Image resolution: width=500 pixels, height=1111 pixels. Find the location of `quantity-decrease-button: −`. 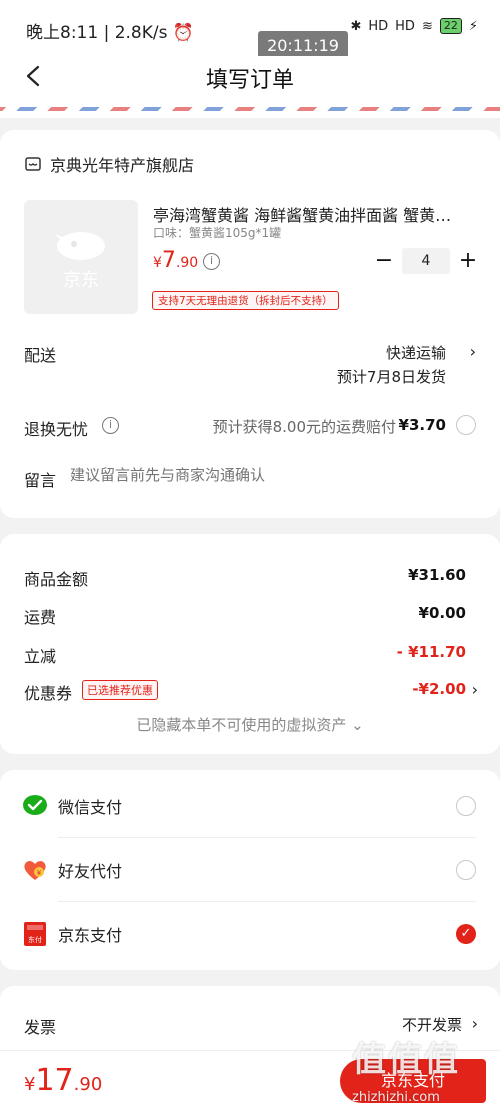

quantity-decrease-button: − is located at coordinates (384, 261).